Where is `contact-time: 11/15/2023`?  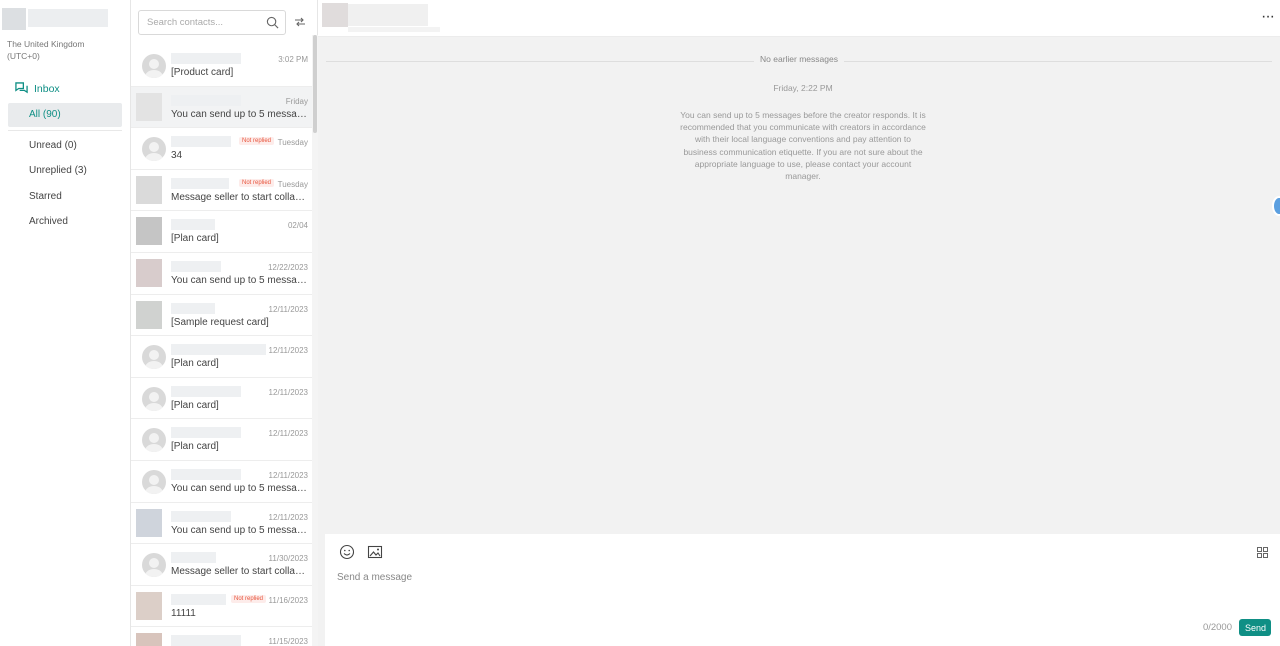
contact-time: 11/15/2023 is located at coordinates (288, 641).